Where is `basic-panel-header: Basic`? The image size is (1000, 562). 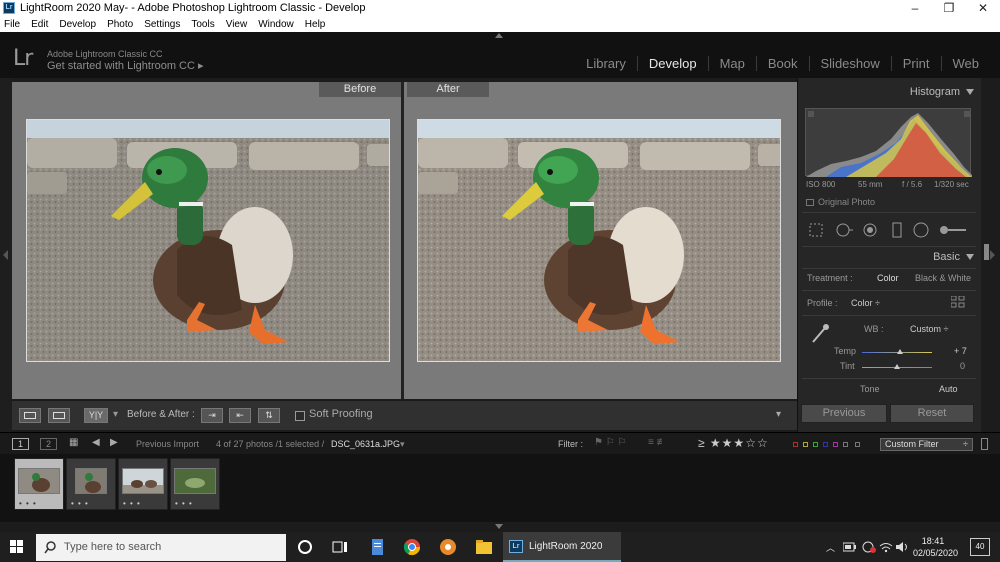 basic-panel-header: Basic is located at coordinates (890, 257).